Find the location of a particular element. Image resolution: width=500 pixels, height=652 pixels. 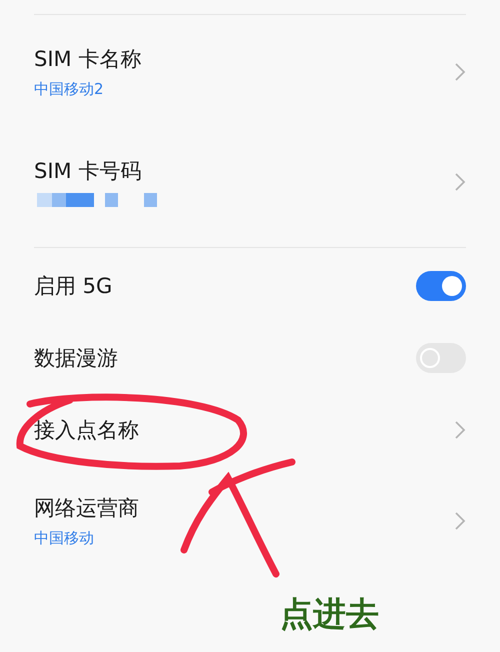

row-subtitle: 中国移动 is located at coordinates (64, 538).